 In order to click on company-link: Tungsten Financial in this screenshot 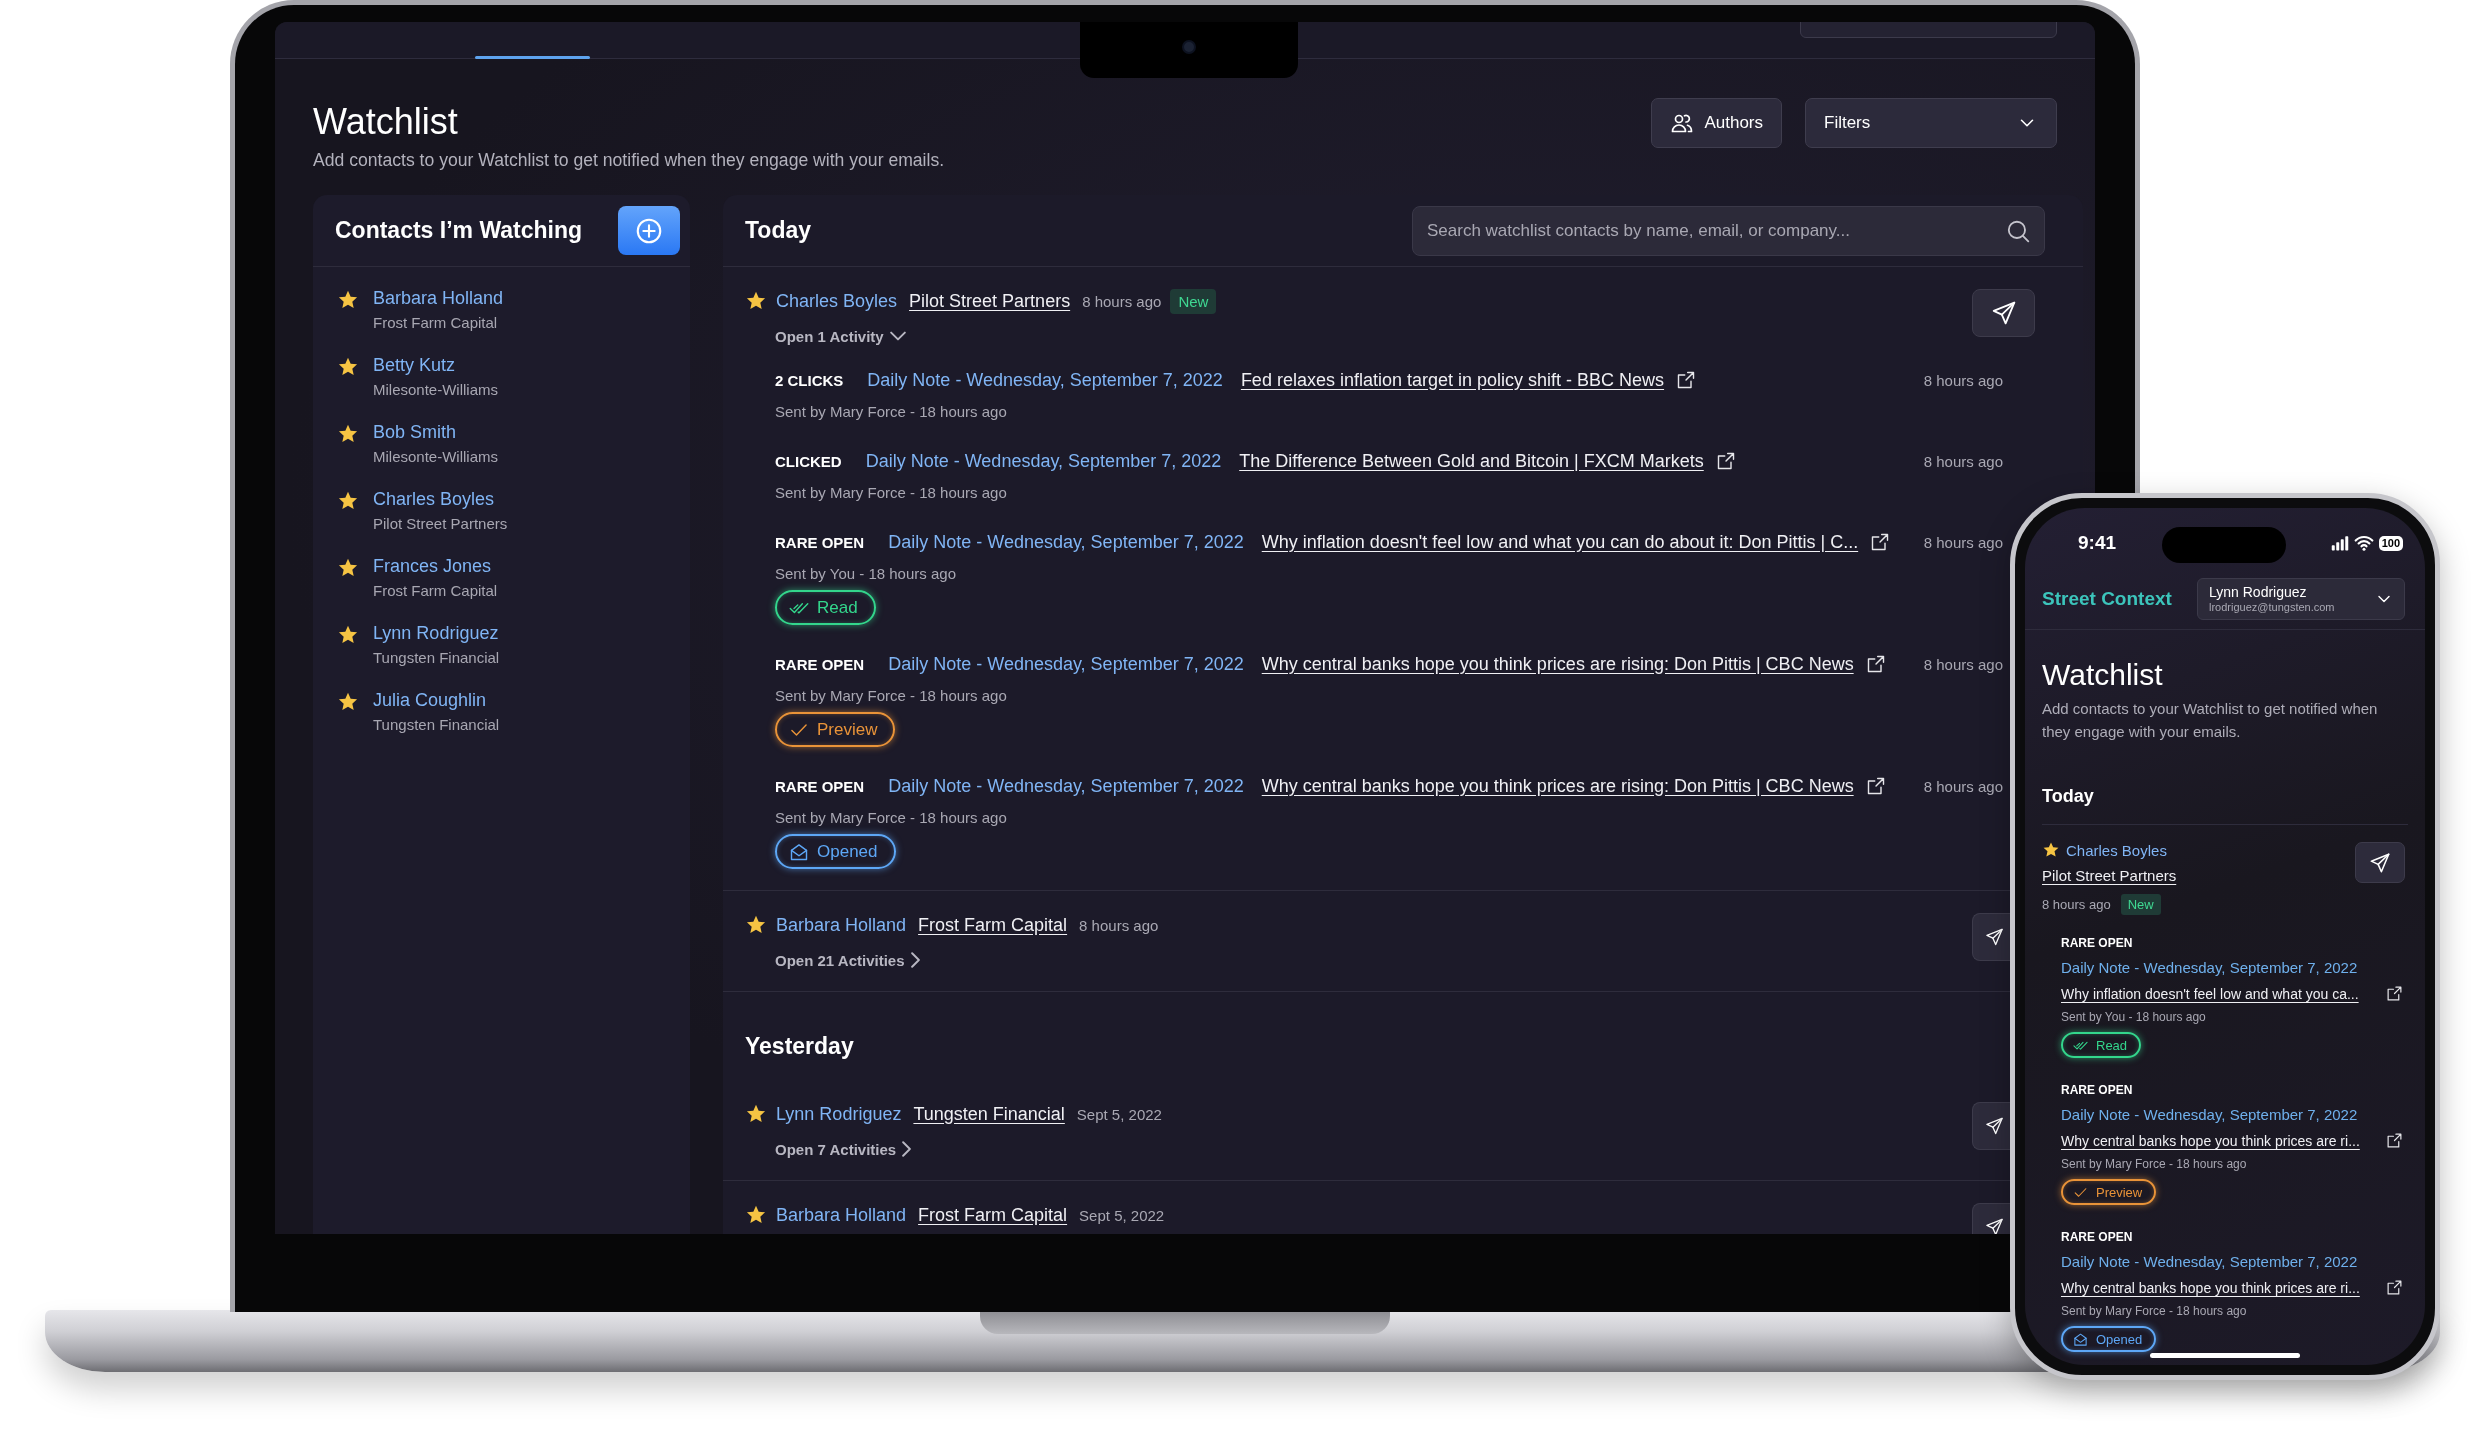, I will do `click(989, 1114)`.